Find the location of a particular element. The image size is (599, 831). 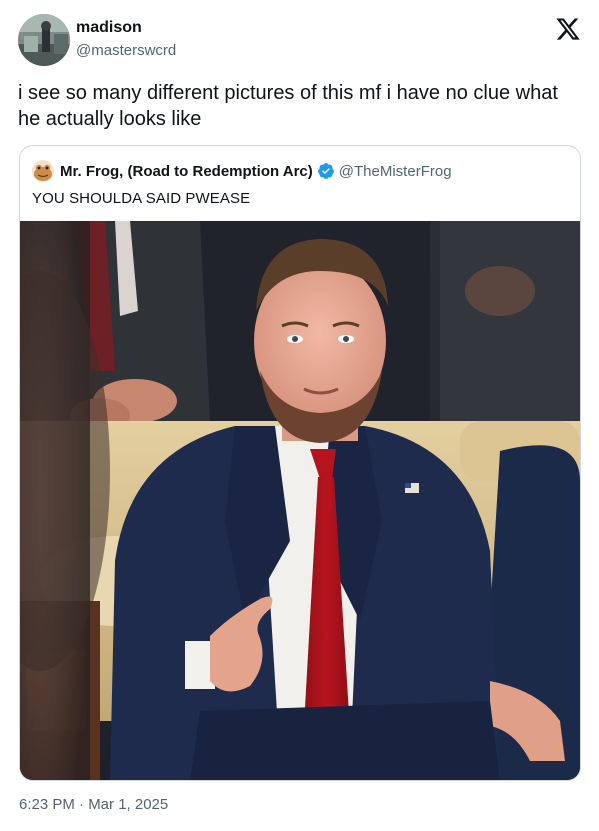

tweet-timestamp: 6:23 PM · Mar 1, 2025 is located at coordinates (93, 805).